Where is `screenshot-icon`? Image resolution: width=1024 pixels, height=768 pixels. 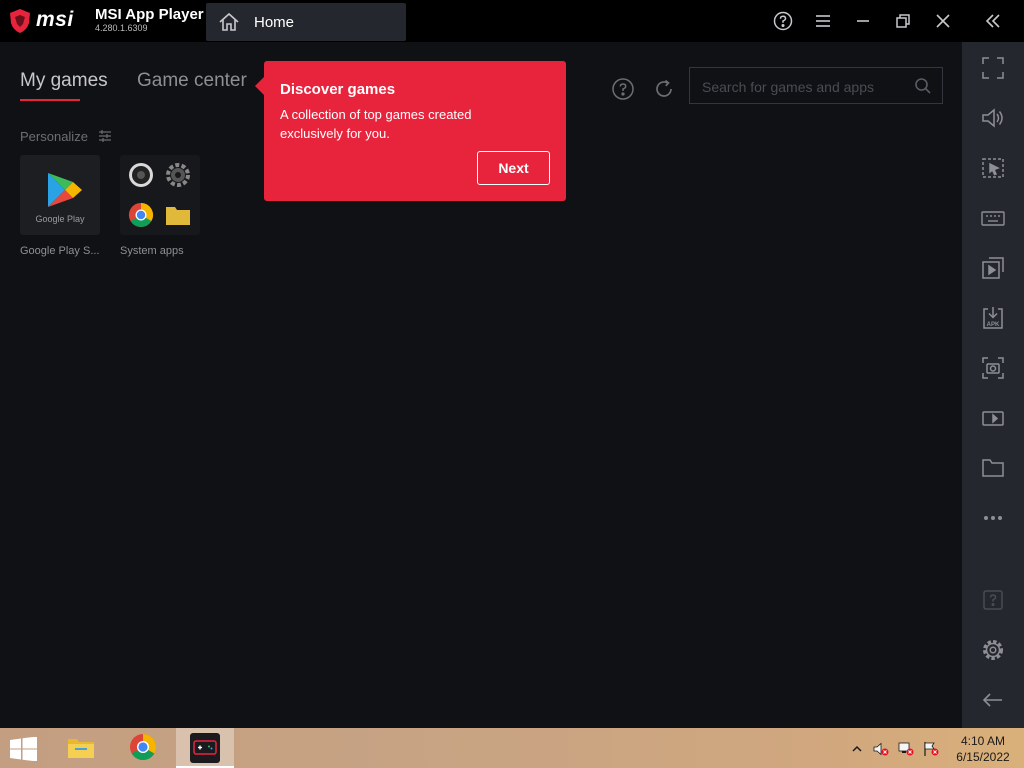 screenshot-icon is located at coordinates (993, 368).